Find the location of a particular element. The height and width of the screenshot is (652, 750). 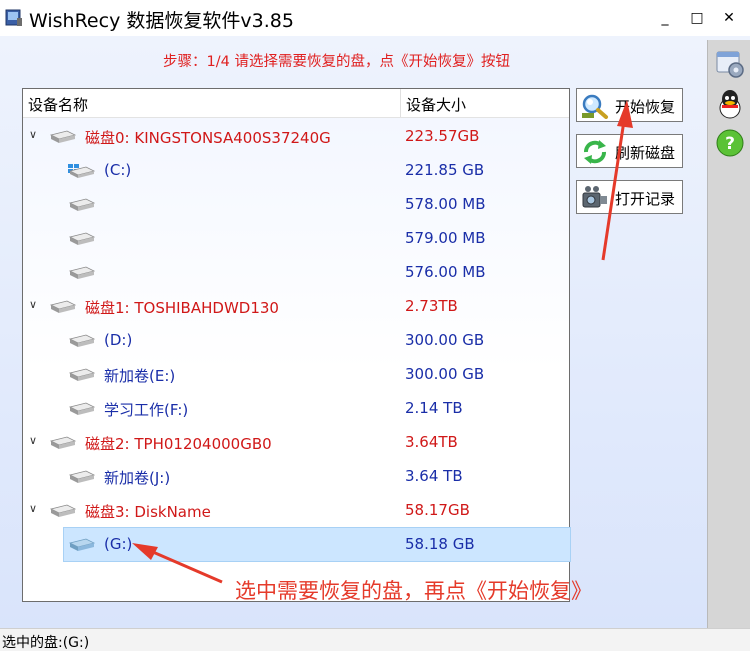

disk-row: ∨ 磁盘1: TOSHIBAHDWD130 2.73TB is located at coordinates (296, 307).